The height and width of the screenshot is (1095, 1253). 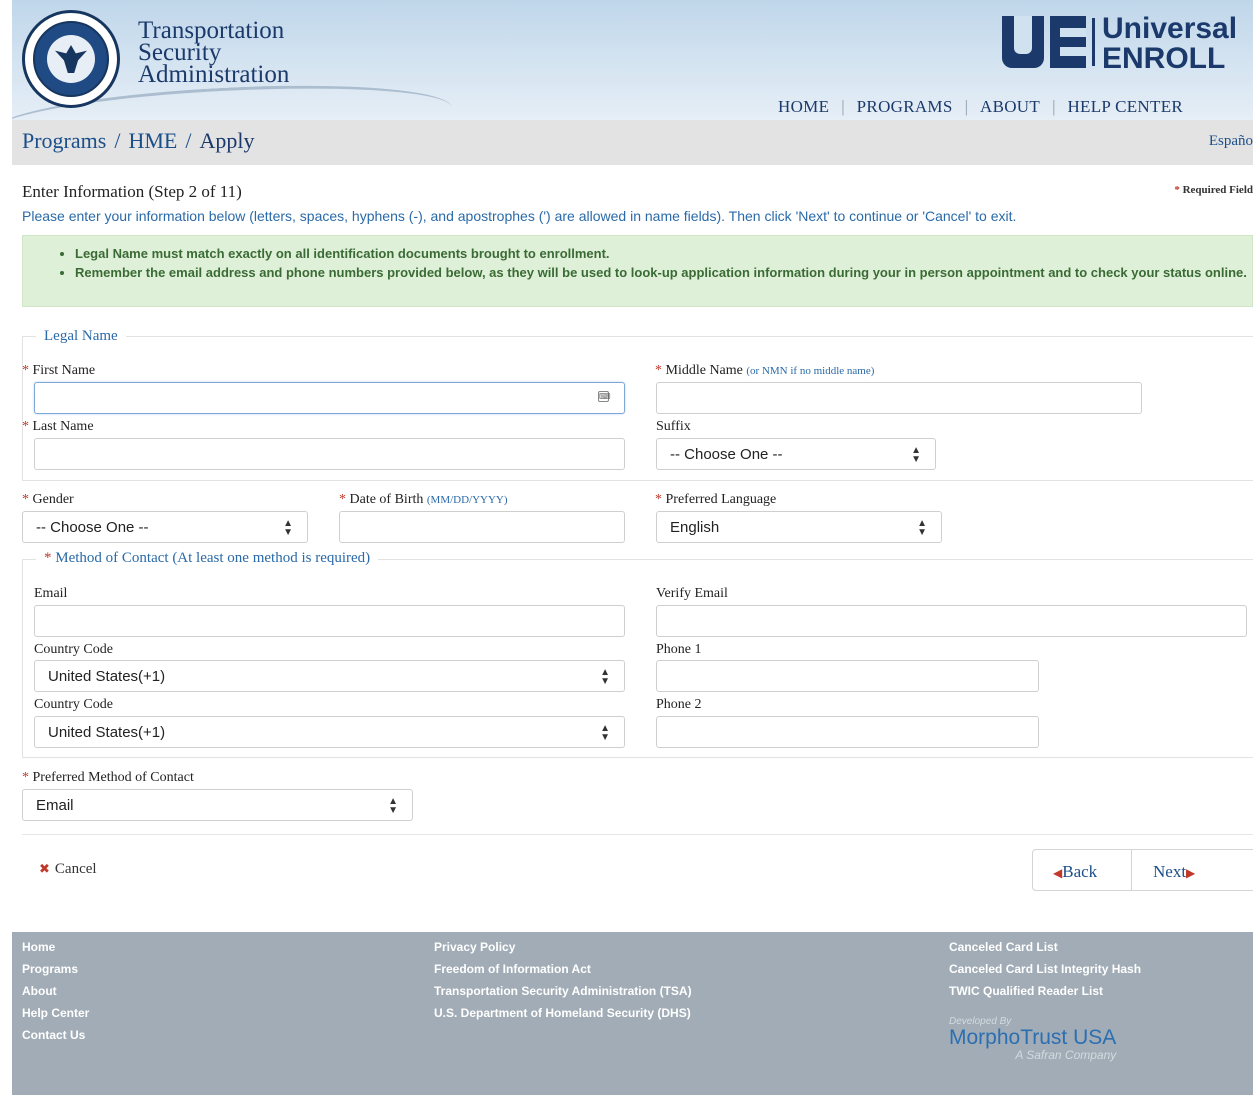 I want to click on suffix-label: Suffix, so click(x=673, y=426).